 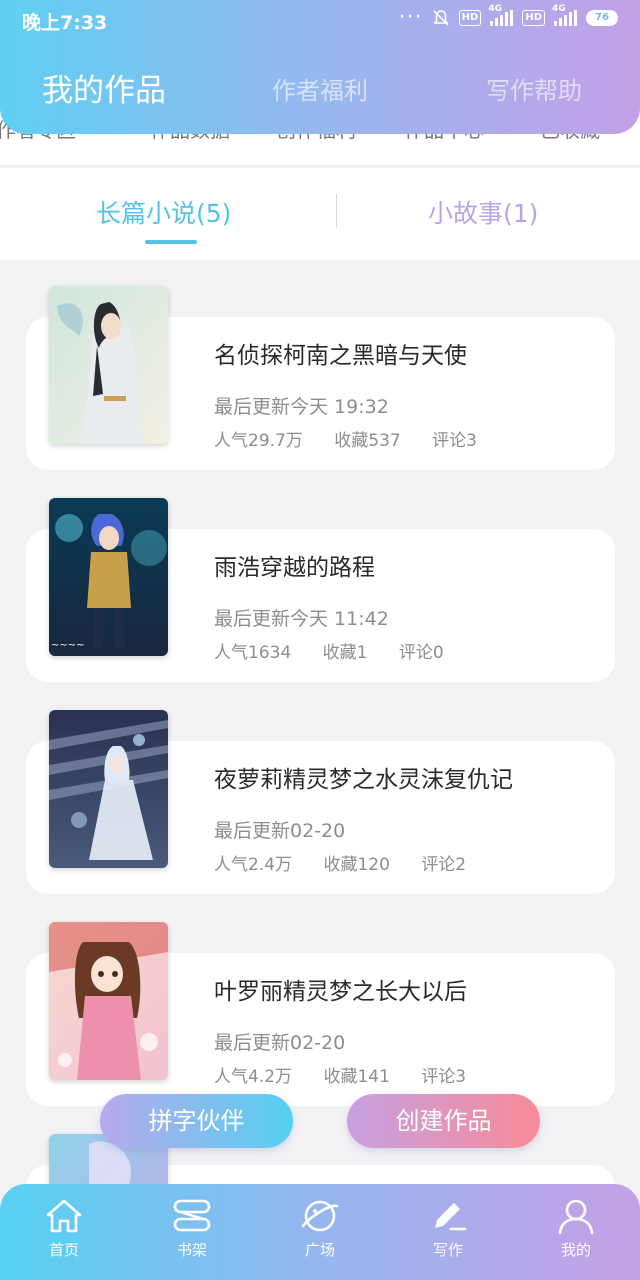 What do you see at coordinates (421, 653) in the screenshot?
I see `book-comments: 评论0` at bounding box center [421, 653].